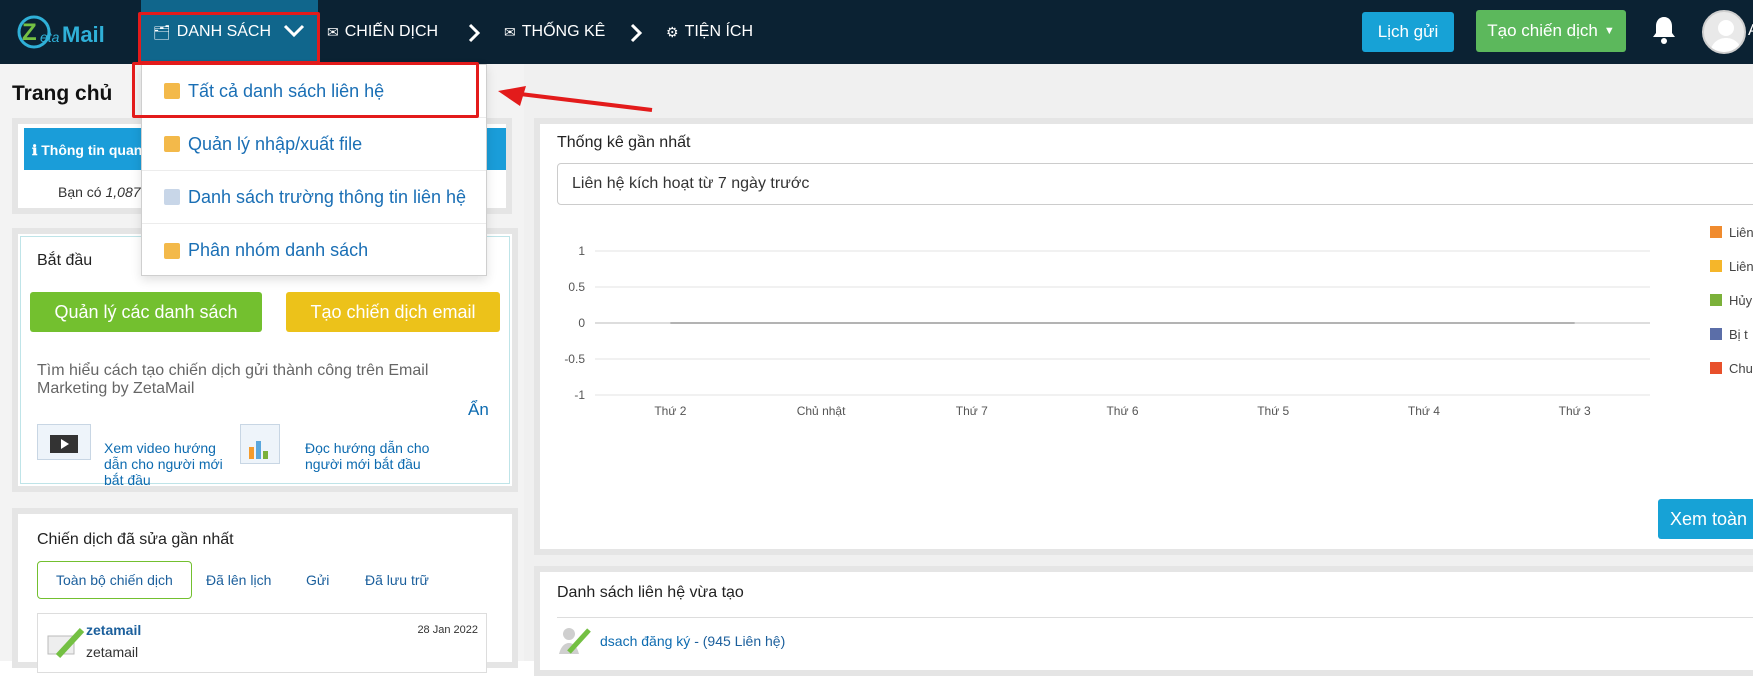 This screenshot has width=1753, height=676. I want to click on nav-tien-ich-label: TIỆN ÍCH, so click(719, 31).